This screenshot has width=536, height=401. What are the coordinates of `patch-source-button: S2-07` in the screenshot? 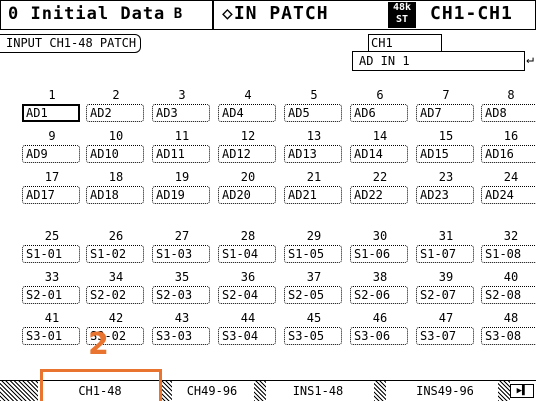 It's located at (445, 295).